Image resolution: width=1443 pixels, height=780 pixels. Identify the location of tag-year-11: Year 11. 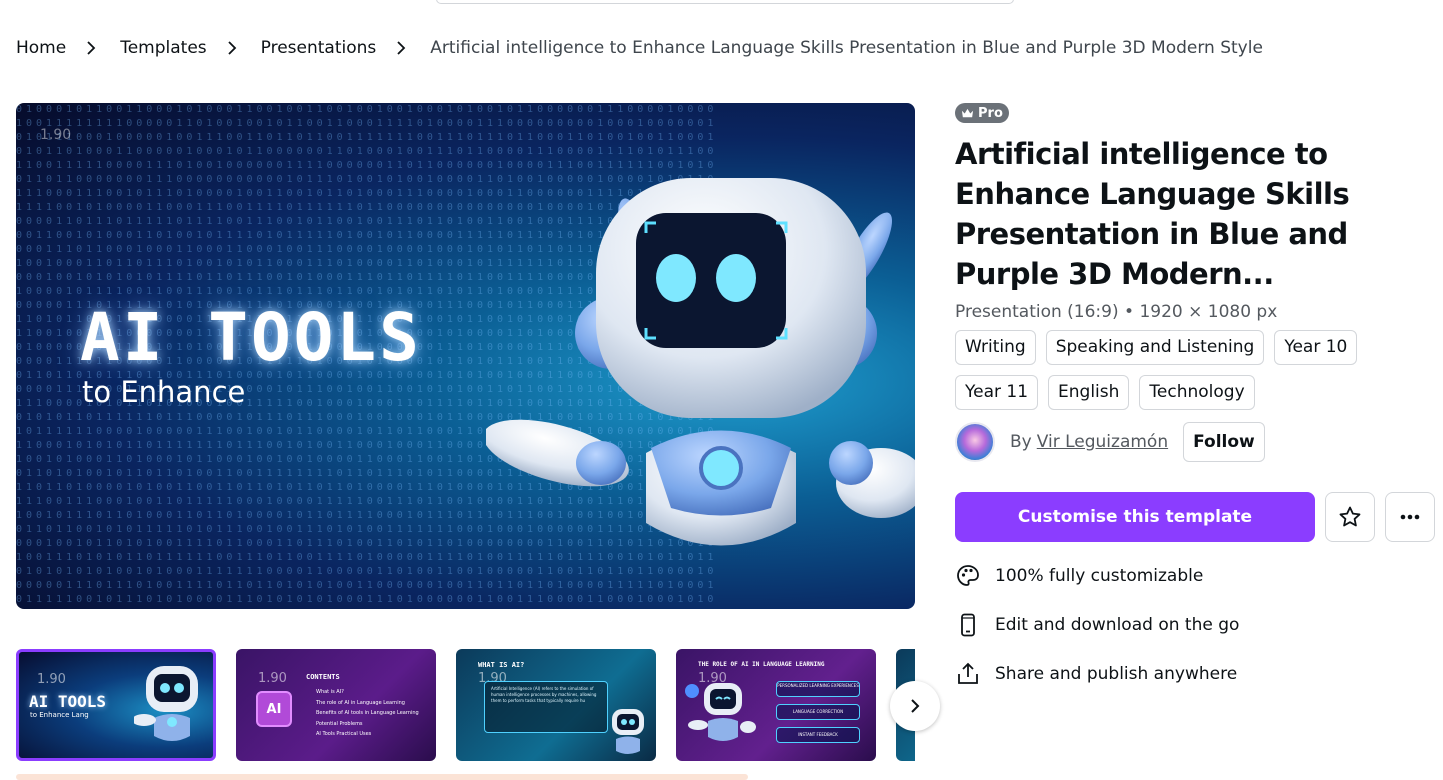
(997, 392).